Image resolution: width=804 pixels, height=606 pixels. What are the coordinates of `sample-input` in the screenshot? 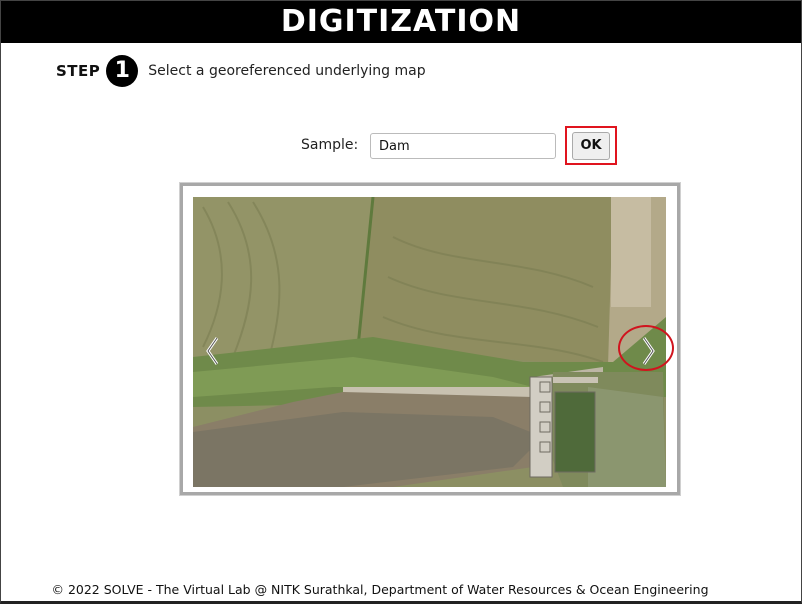 It's located at (463, 146).